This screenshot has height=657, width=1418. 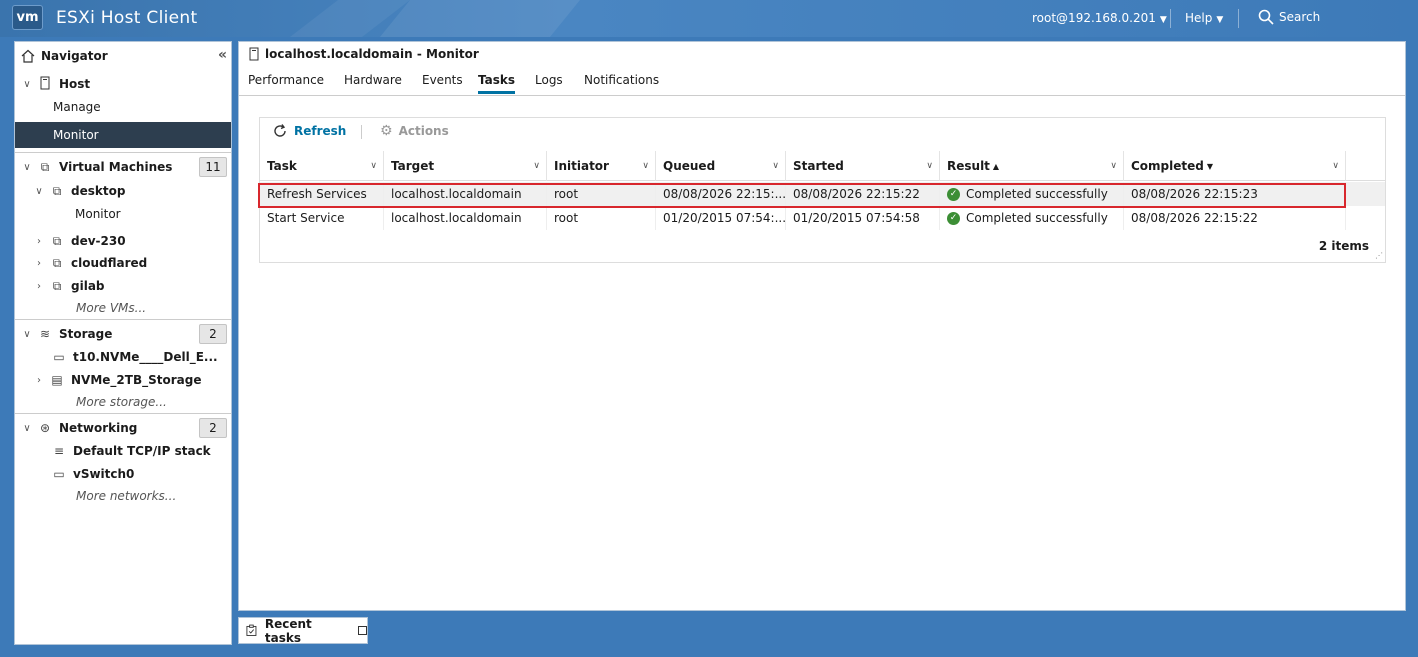 What do you see at coordinates (213, 428) in the screenshot?
I see `network-count-badge: 2` at bounding box center [213, 428].